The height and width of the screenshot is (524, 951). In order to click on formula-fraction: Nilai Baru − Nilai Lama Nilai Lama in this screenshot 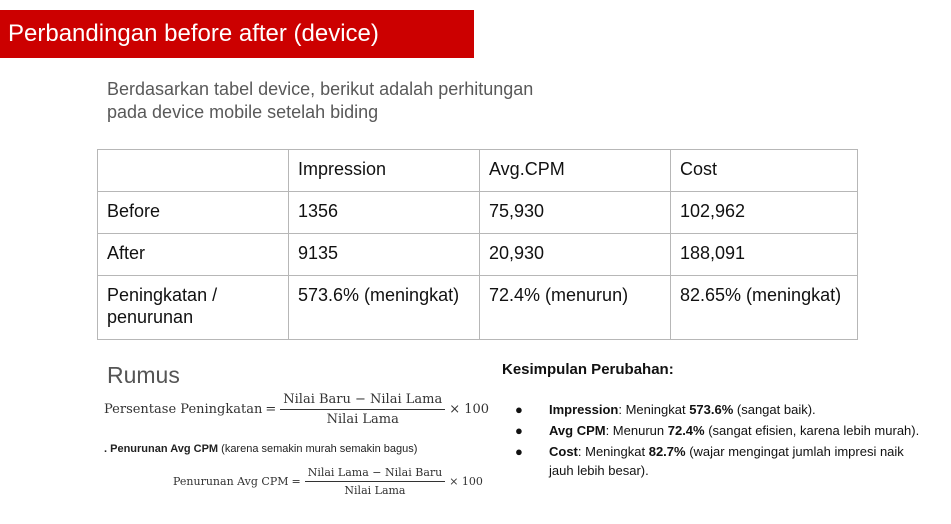, I will do `click(363, 409)`.